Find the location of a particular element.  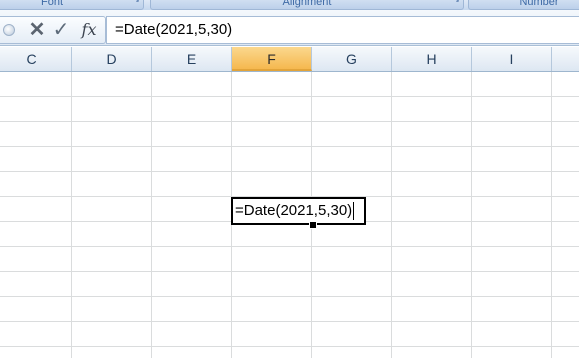

ribbon-group-alignment-label: Alignment is located at coordinates (307, 4).